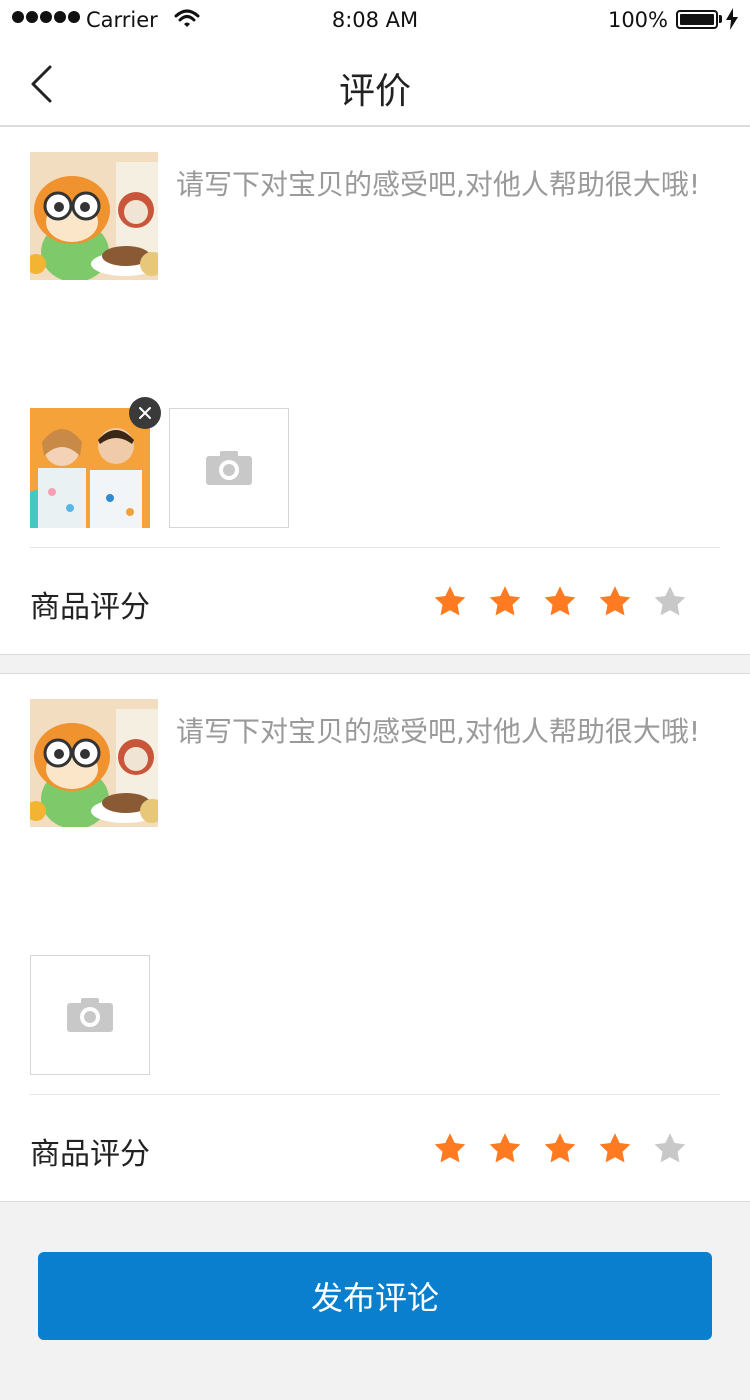  I want to click on nav-bar: 评价, so click(375, 84).